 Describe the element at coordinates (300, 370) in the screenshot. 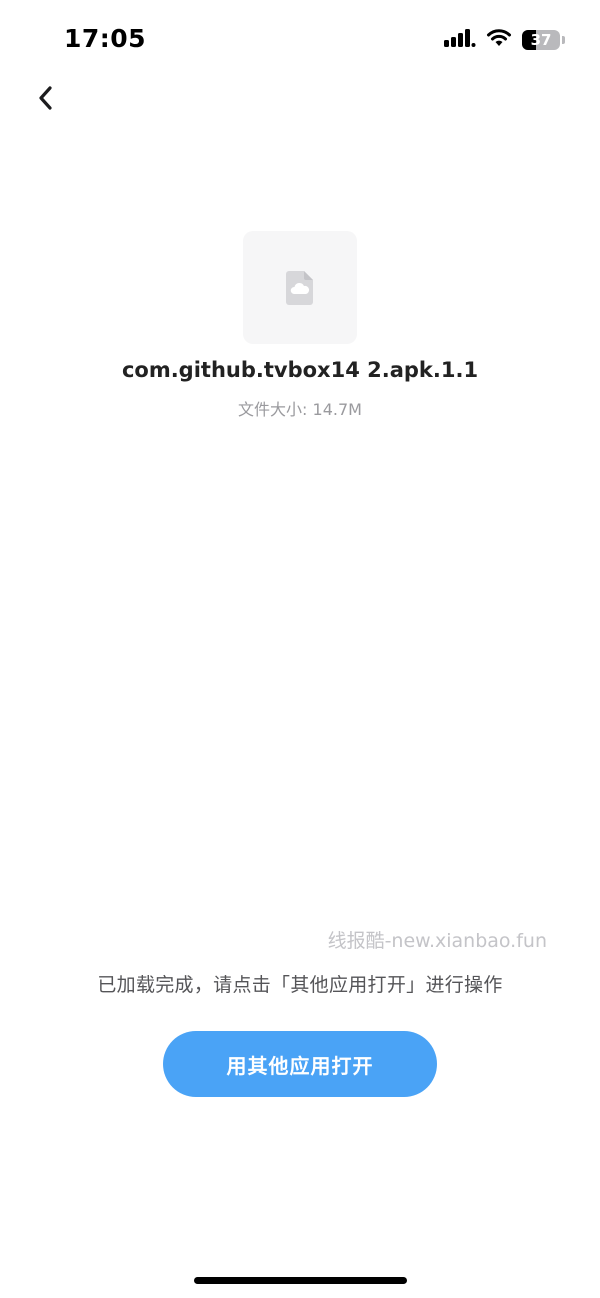

I see `file-name: com.github.tvbox14 2.apk.1.1` at that location.